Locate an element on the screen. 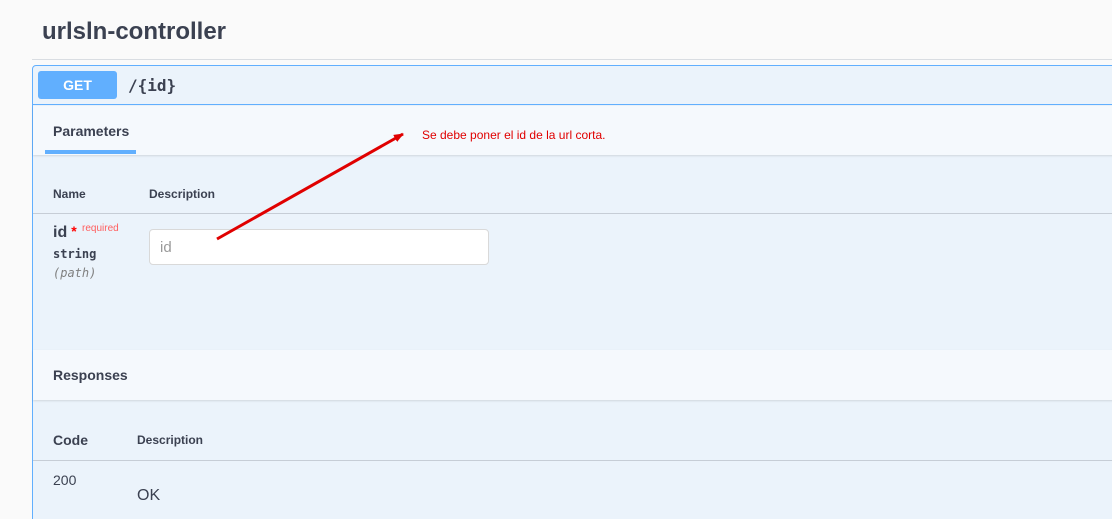 The width and height of the screenshot is (1112, 519). annotation-note: Se debe poner el id de la url corta. is located at coordinates (514, 135).